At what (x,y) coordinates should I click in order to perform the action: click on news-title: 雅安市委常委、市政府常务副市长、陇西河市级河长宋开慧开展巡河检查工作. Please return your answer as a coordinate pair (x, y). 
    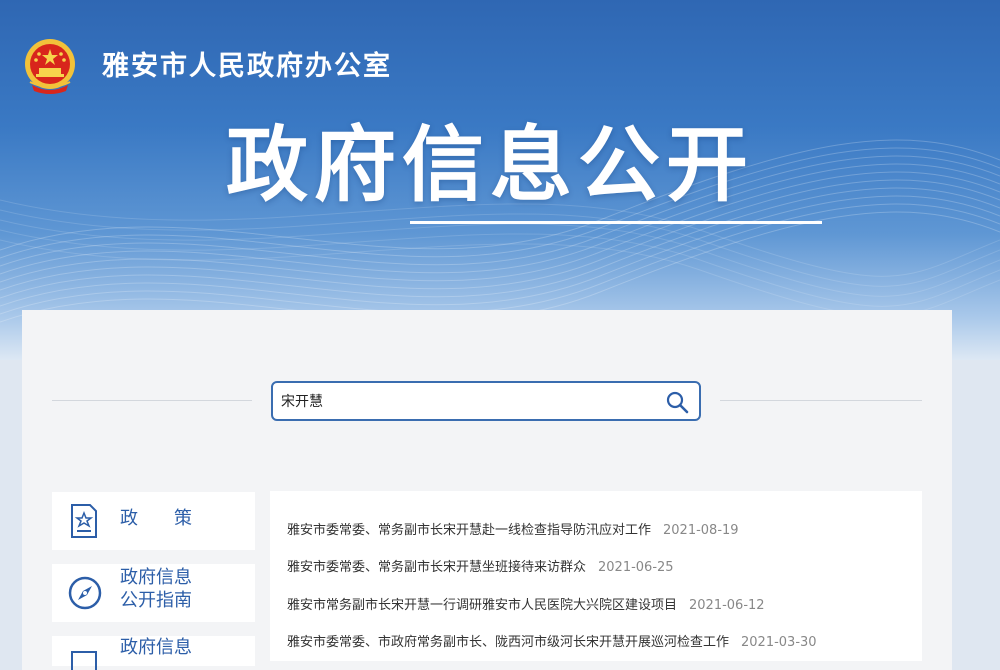
    Looking at the image, I should click on (508, 642).